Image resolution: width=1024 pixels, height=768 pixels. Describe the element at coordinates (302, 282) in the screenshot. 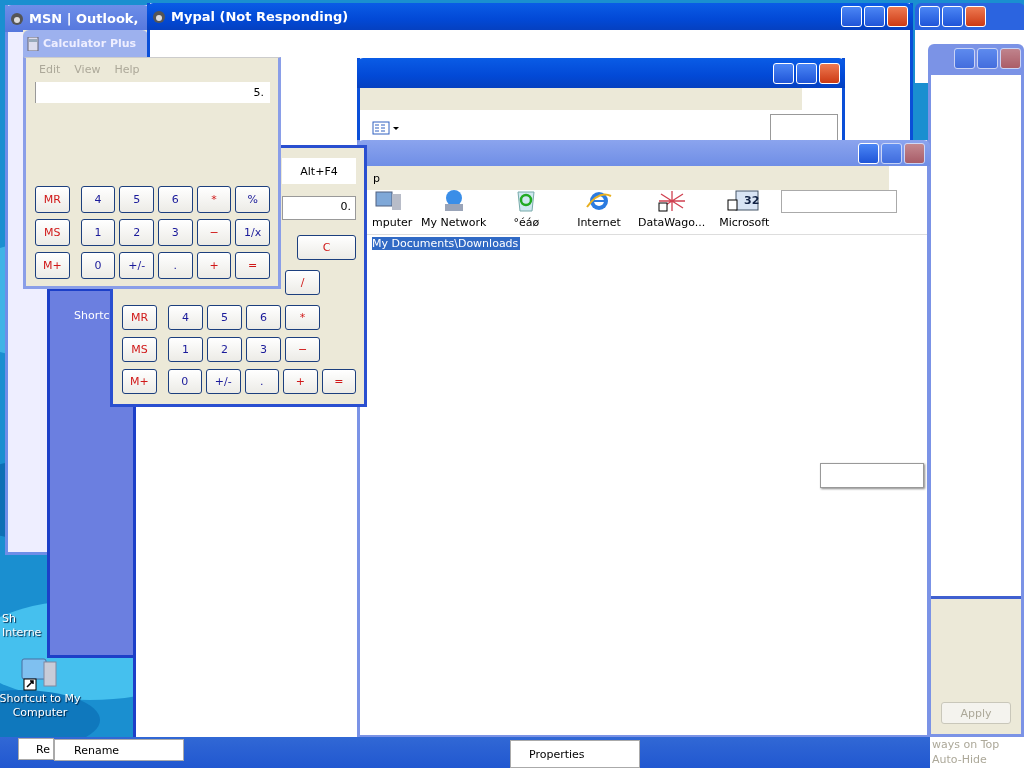

I see `calculator-key: /` at that location.